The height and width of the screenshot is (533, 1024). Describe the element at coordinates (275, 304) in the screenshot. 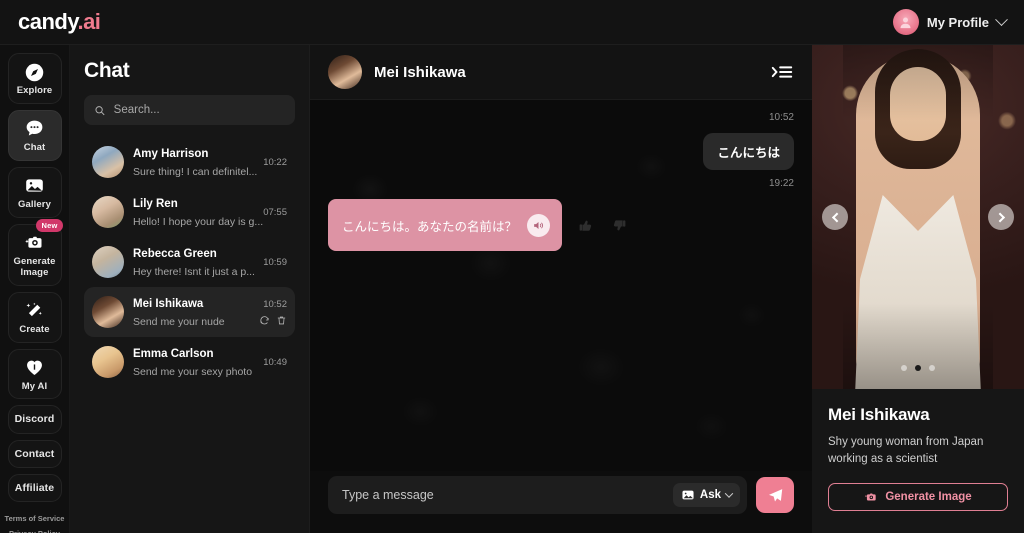

I see `conversation-time: 10:52` at that location.